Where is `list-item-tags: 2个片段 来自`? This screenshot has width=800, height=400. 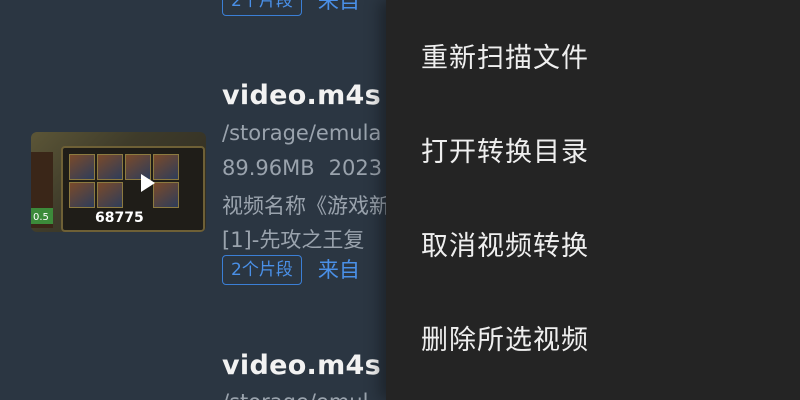
list-item-tags: 2个片段 来自 is located at coordinates (291, 270).